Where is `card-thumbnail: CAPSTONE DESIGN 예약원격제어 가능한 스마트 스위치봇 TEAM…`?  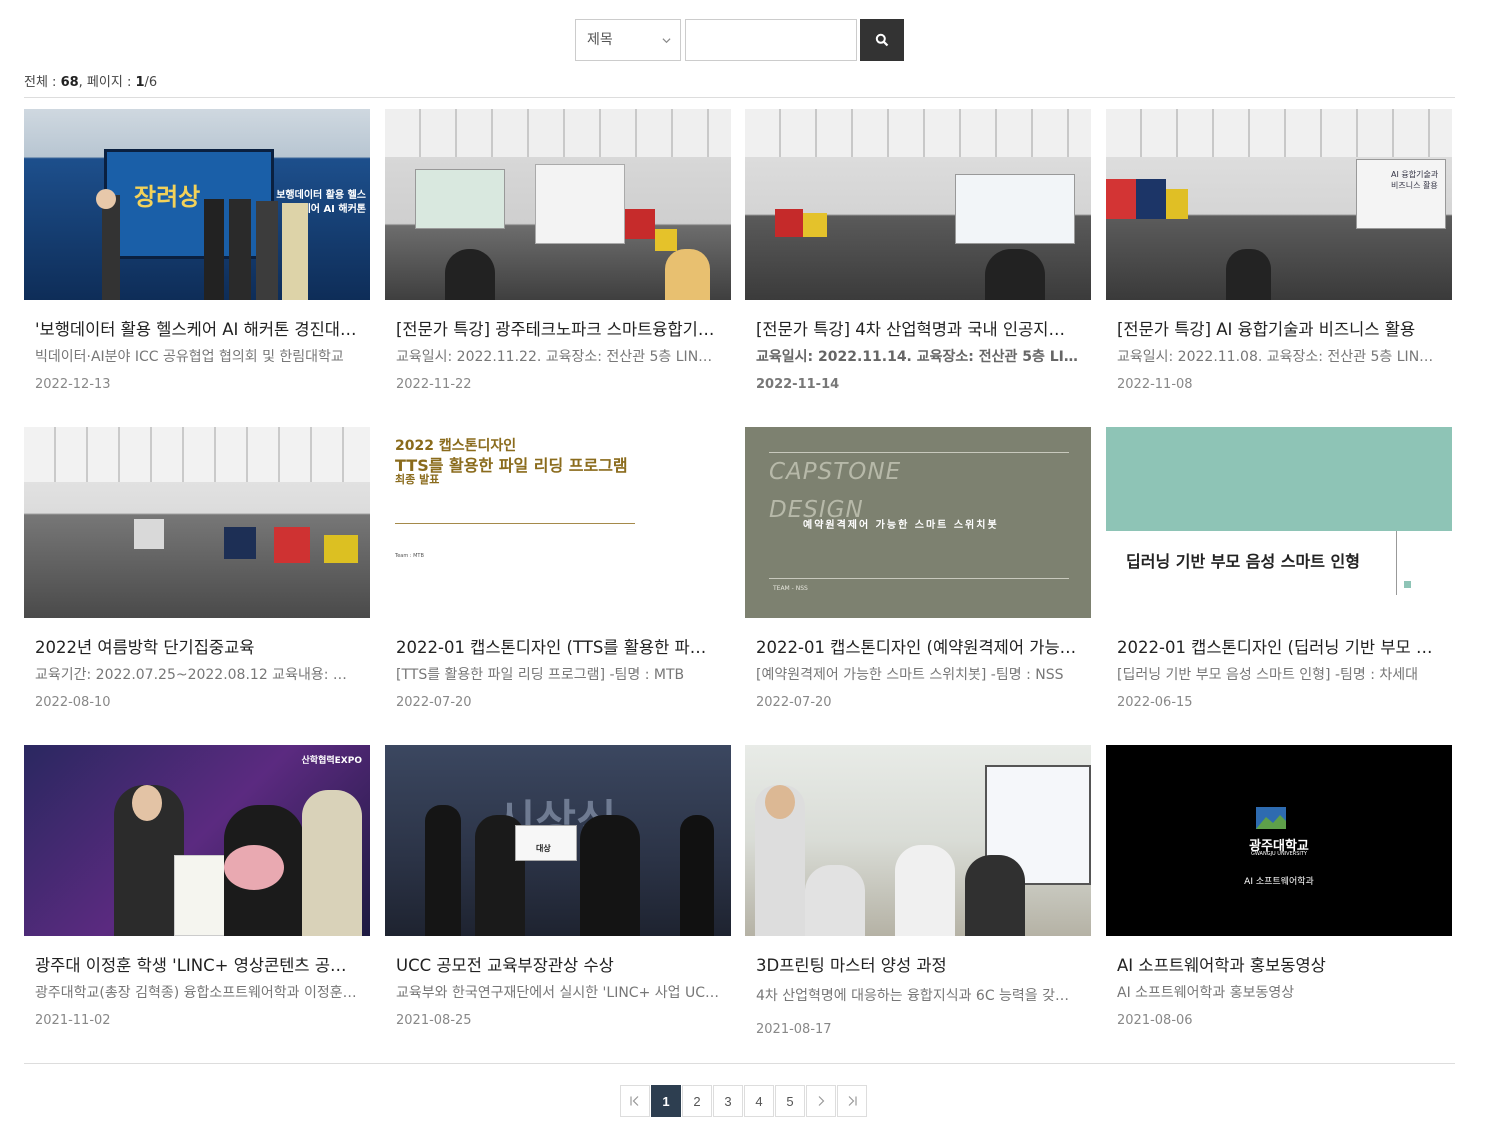
card-thumbnail: CAPSTONE DESIGN 예약원격제어 가능한 스마트 스위치봇 TEAM… is located at coordinates (918, 522).